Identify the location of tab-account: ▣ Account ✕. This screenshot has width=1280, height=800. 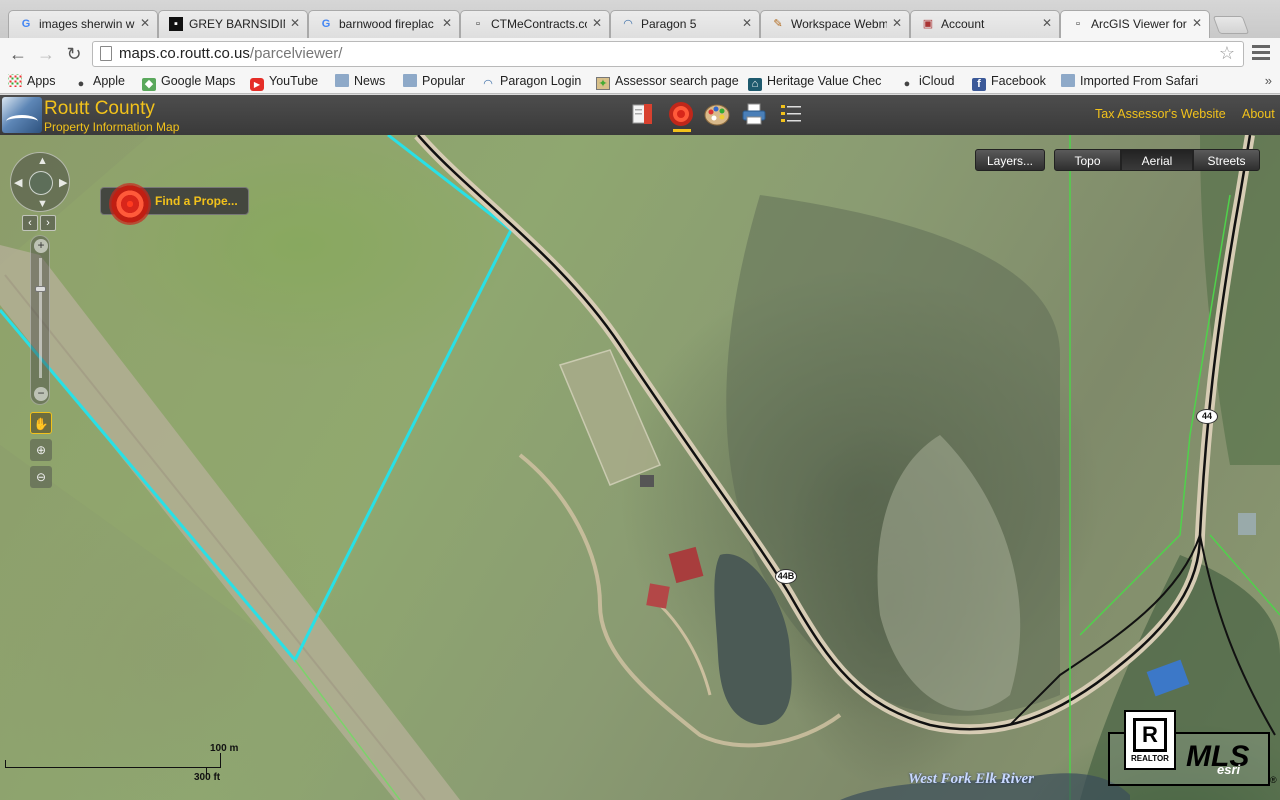
(985, 24).